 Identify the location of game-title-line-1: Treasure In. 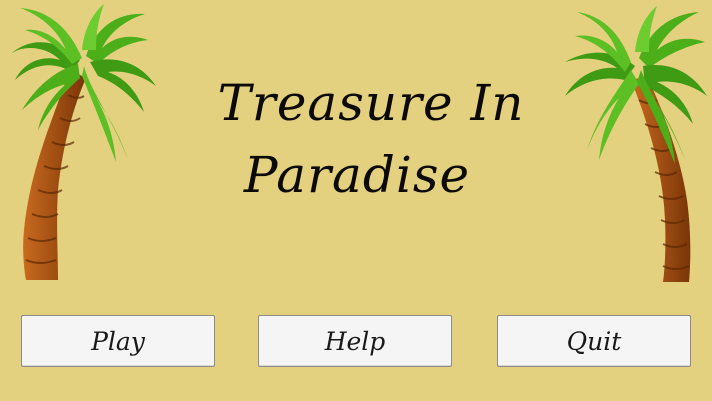
(371, 103).